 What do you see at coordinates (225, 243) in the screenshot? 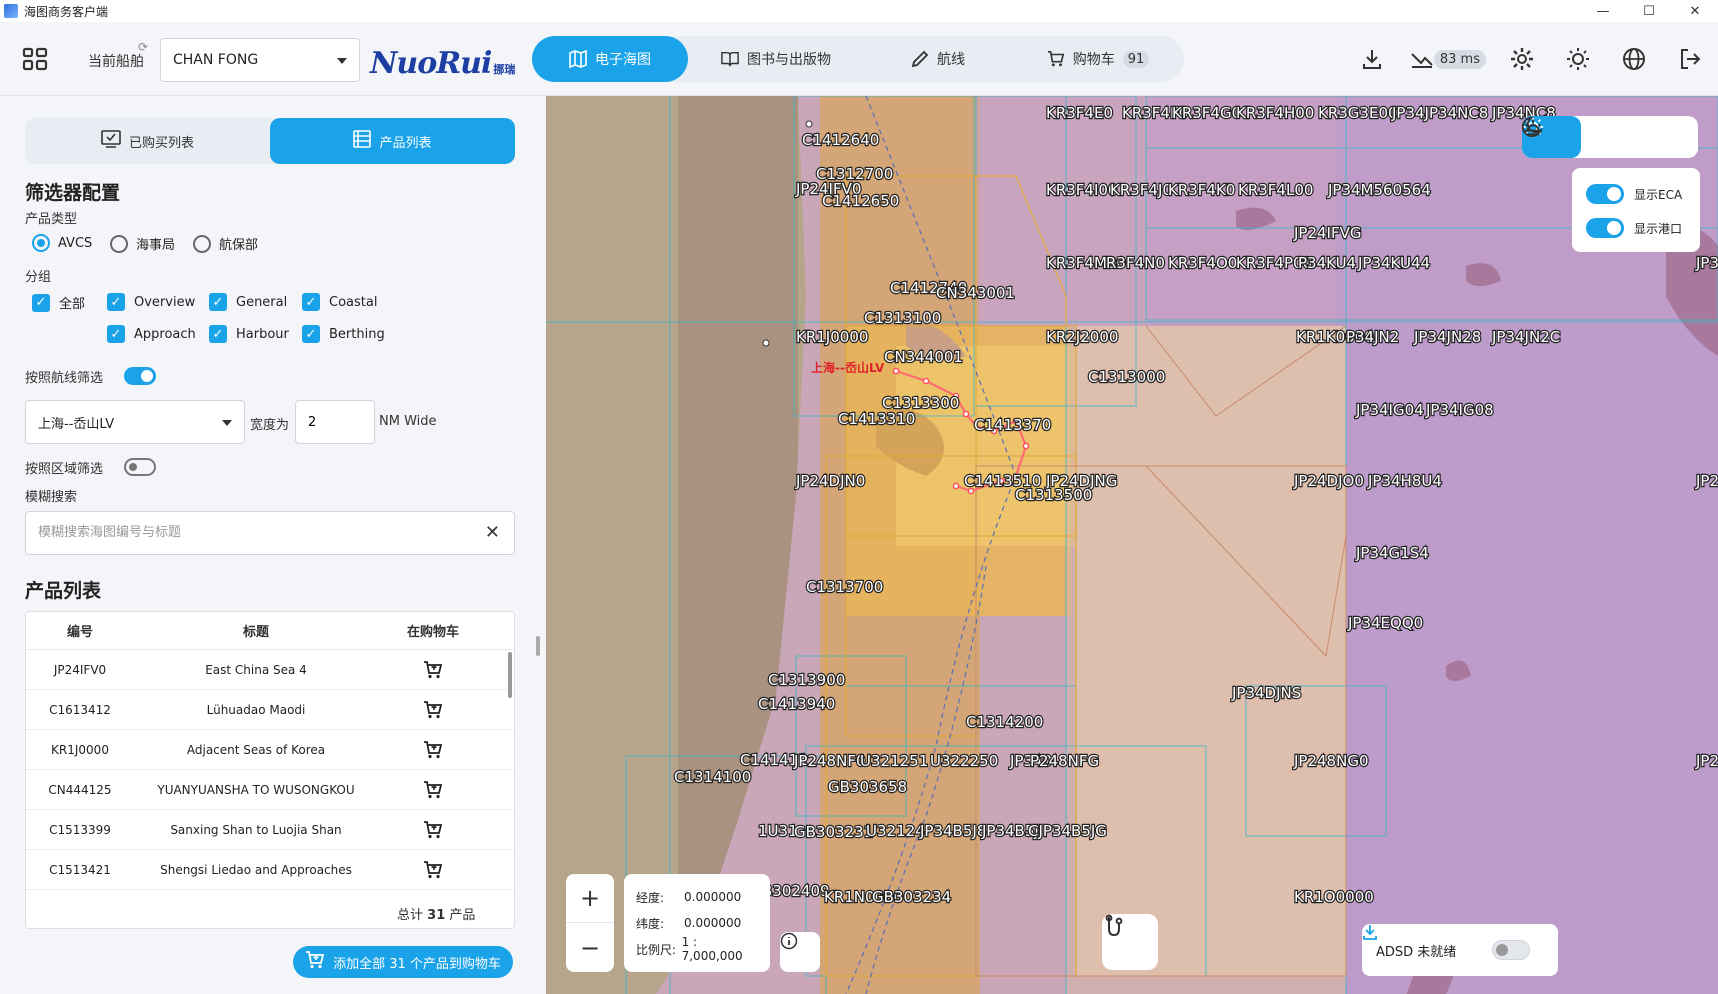
I see `radio-navigation-guarantee: 航保部` at bounding box center [225, 243].